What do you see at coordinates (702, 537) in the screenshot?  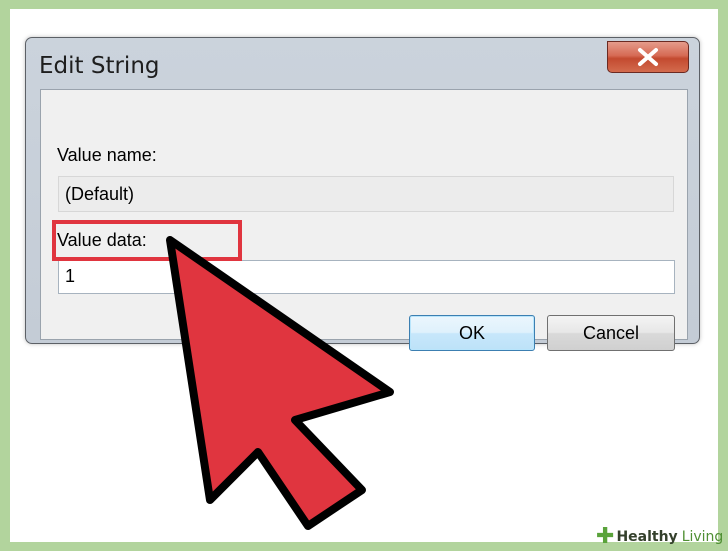 I see `watermark-brand-suffix: Living` at bounding box center [702, 537].